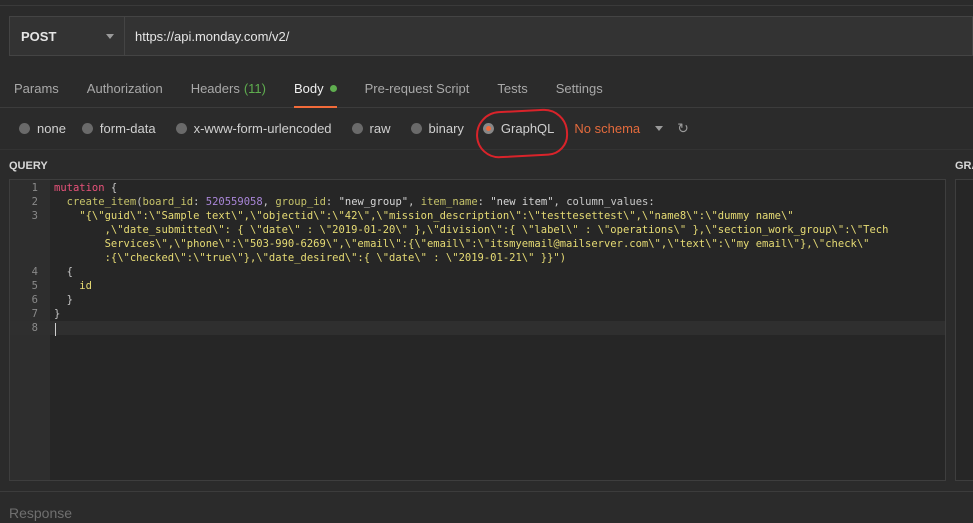 The image size is (973, 523). What do you see at coordinates (207, 36) in the screenshot?
I see `url-input: https://api.monday.com/v2/` at bounding box center [207, 36].